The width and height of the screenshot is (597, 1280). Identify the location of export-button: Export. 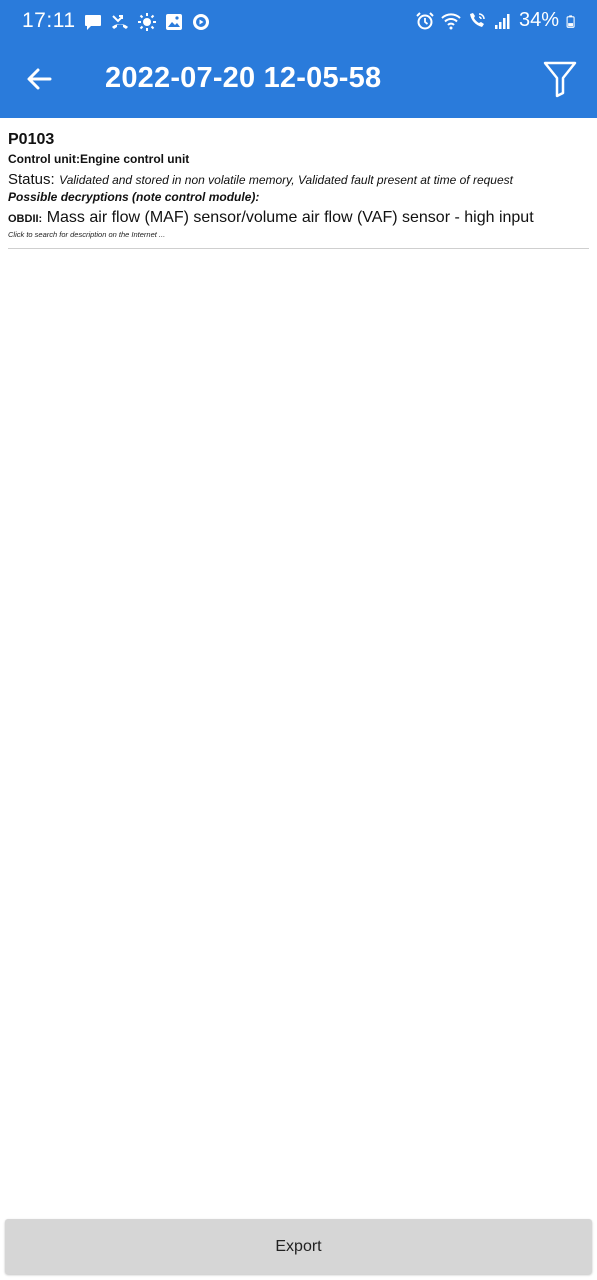
(298, 1246).